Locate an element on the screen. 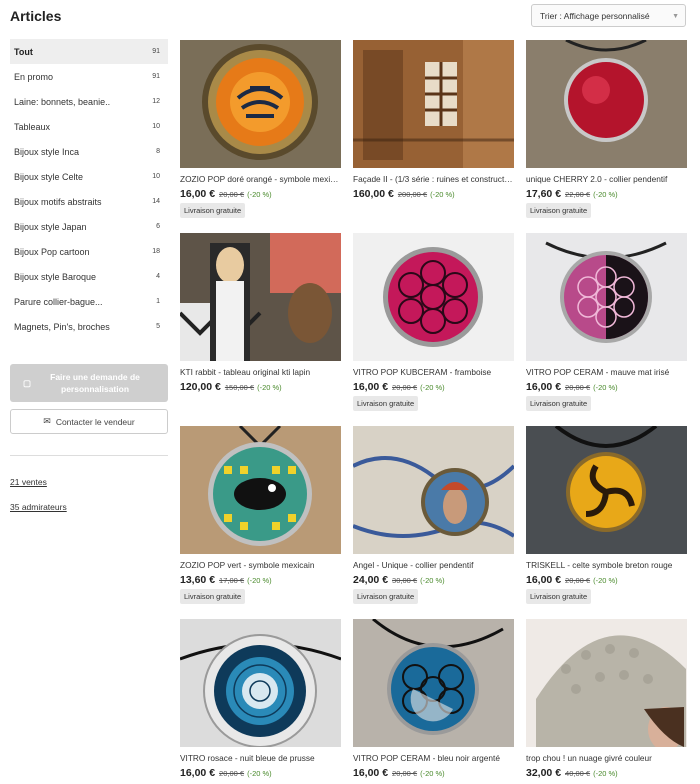 This screenshot has width=700, height=784. product-title: KTI rabbit - tableau original kti lapin is located at coordinates (260, 372).